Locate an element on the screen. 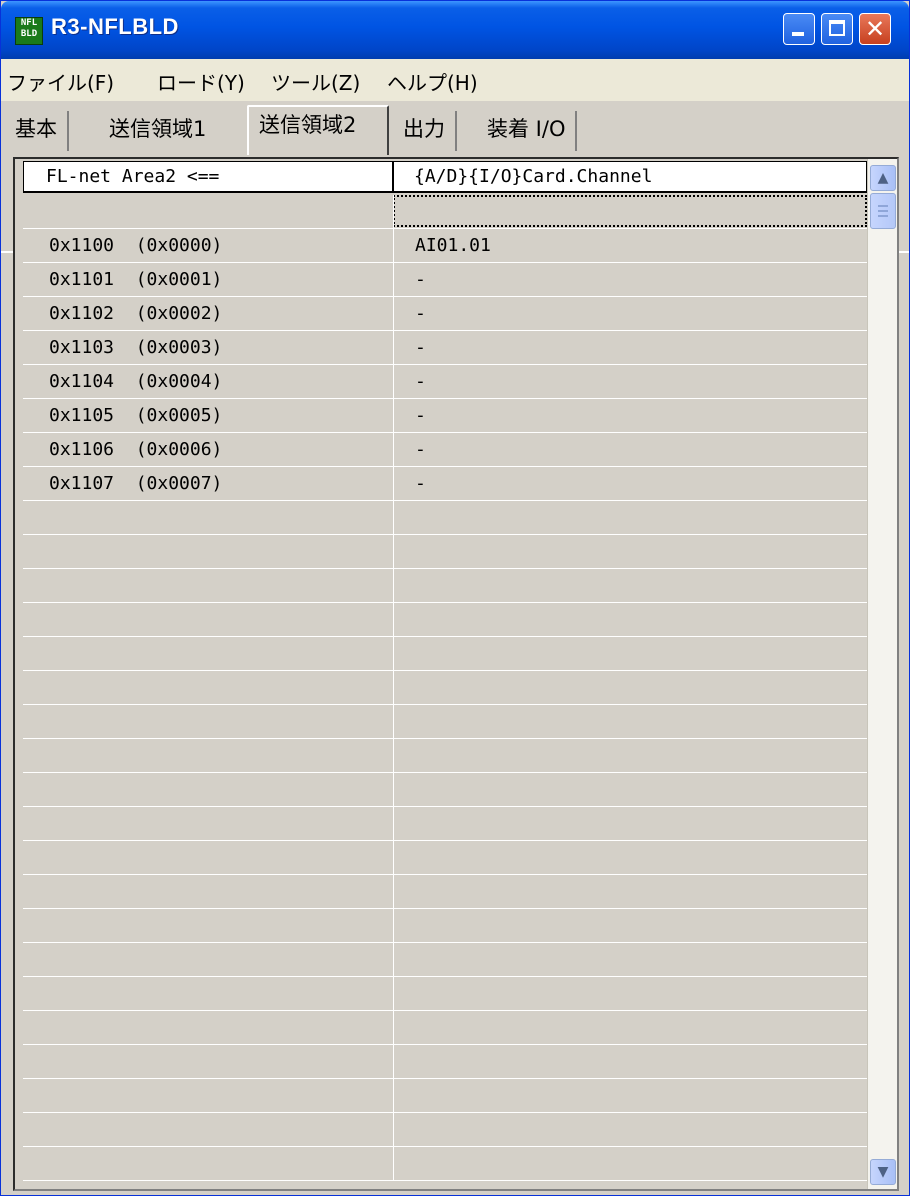  close-button: ✕ is located at coordinates (875, 29).